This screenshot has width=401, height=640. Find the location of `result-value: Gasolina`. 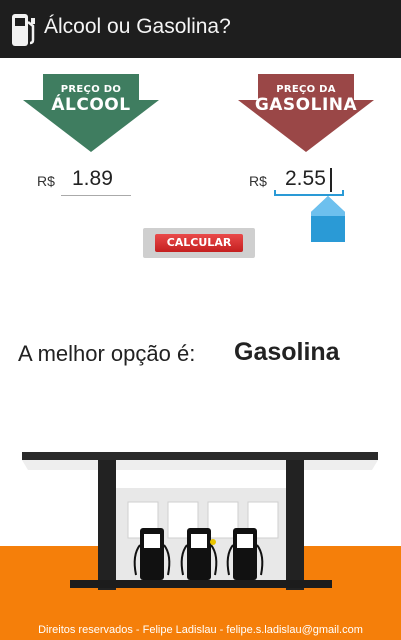

result-value: Gasolina is located at coordinates (287, 352).